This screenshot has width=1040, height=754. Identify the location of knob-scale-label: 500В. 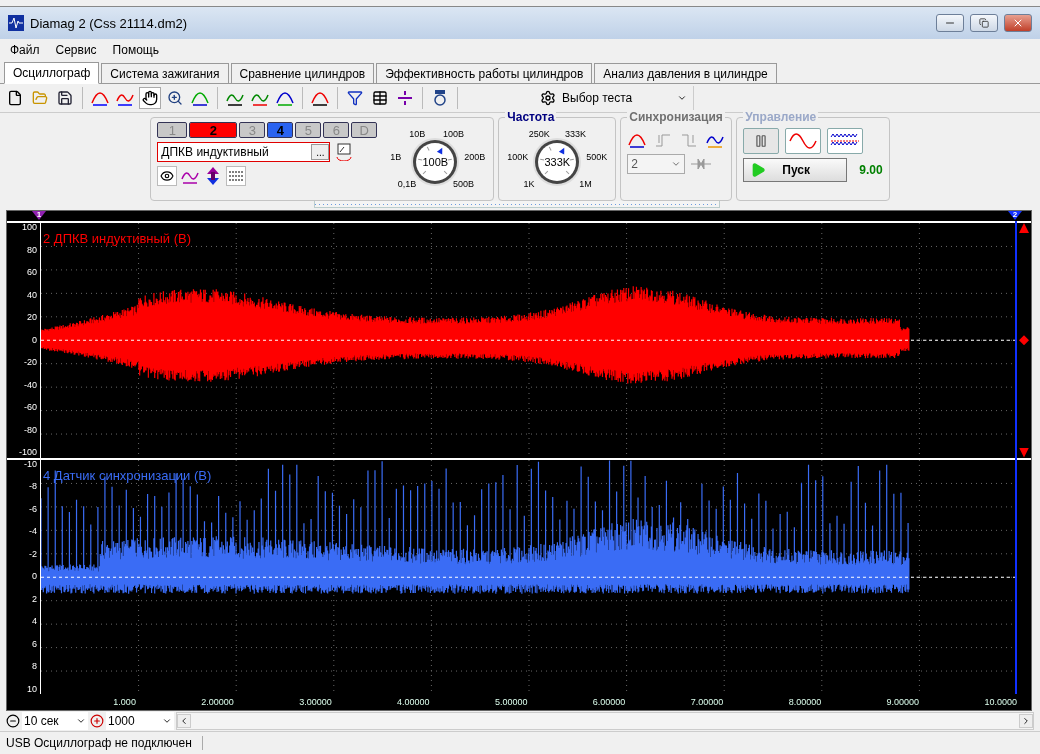
(464, 183).